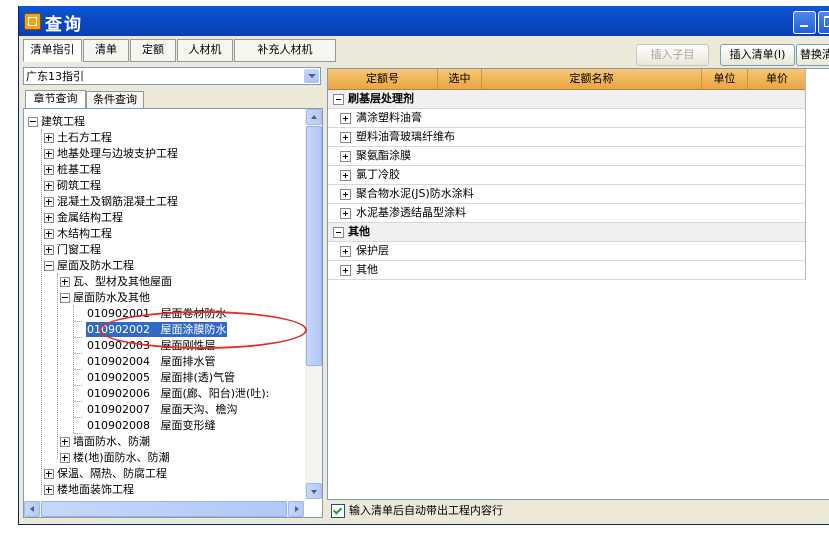 The width and height of the screenshot is (829, 546). I want to click on grid-row: 聚合物水泥(JS)防水涂料, so click(567, 194).